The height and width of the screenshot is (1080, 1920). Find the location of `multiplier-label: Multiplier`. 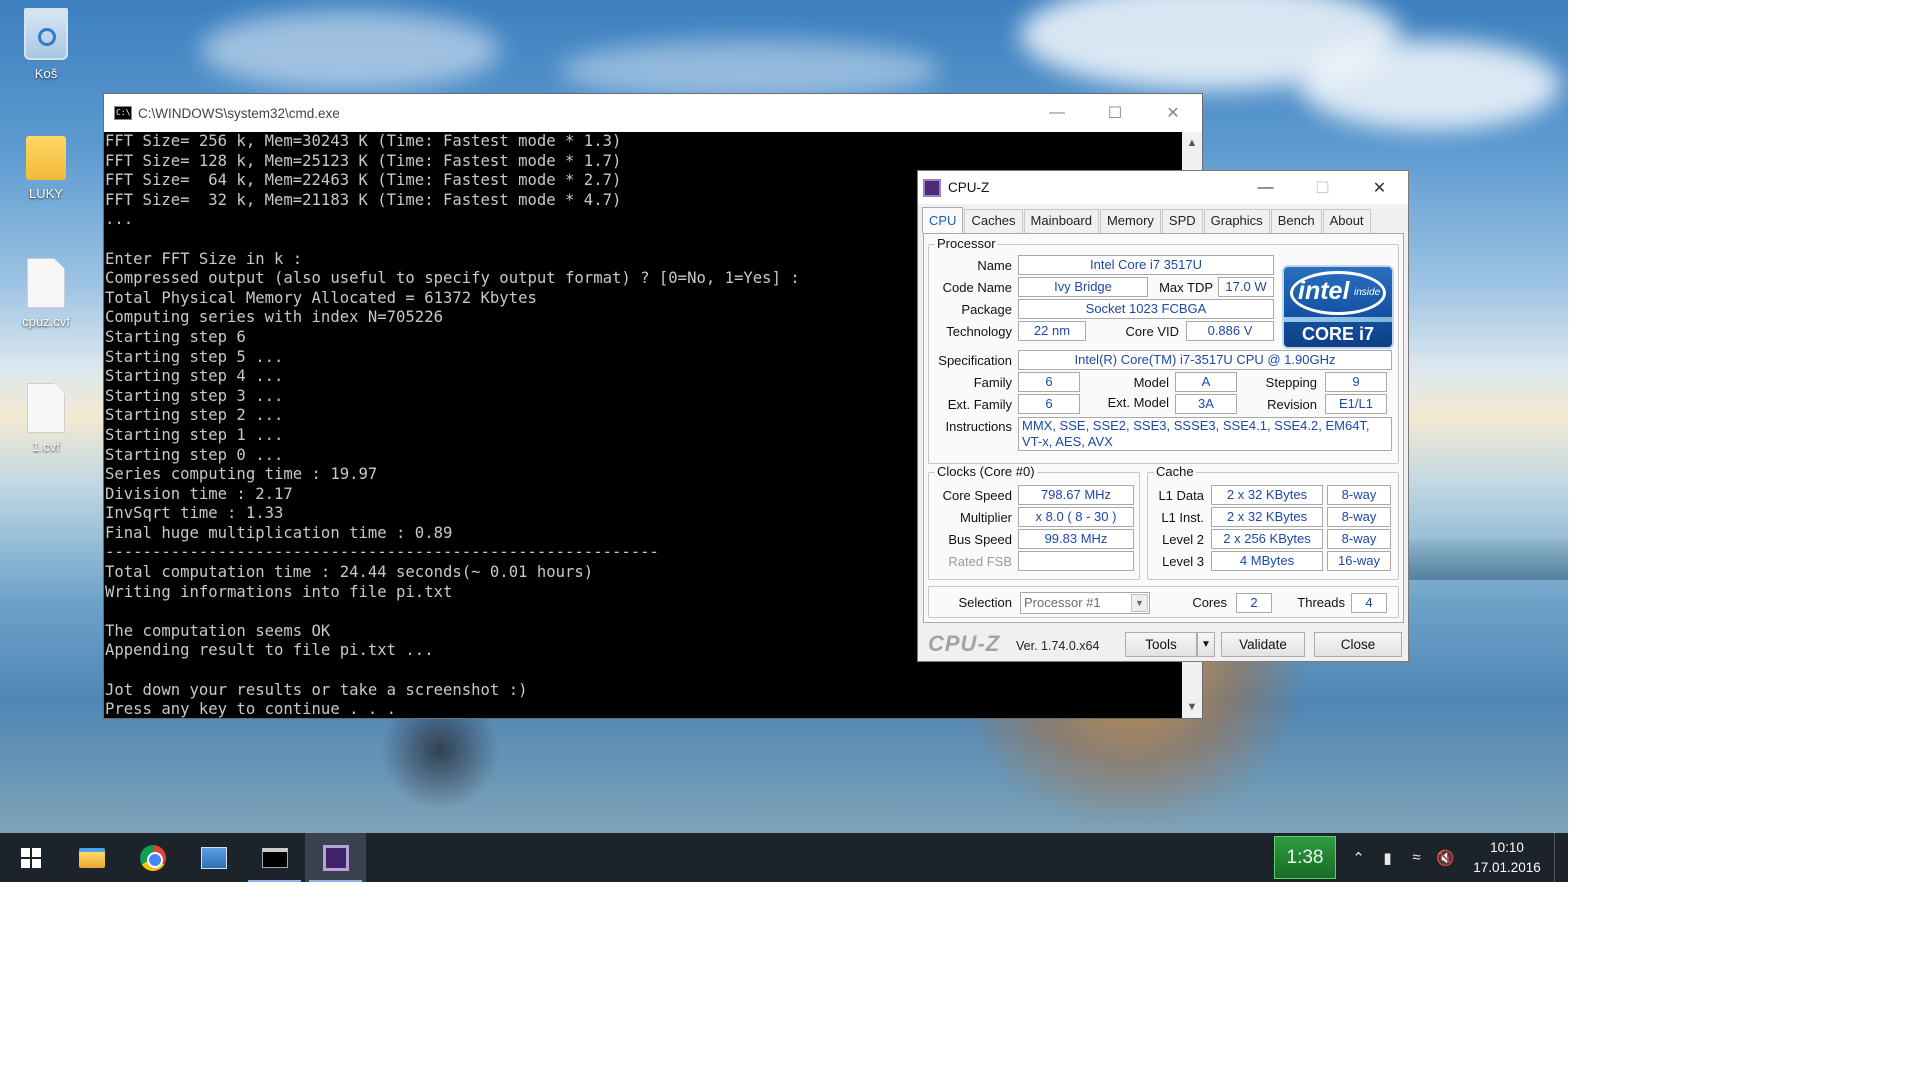

multiplier-label: Multiplier is located at coordinates (985, 517).